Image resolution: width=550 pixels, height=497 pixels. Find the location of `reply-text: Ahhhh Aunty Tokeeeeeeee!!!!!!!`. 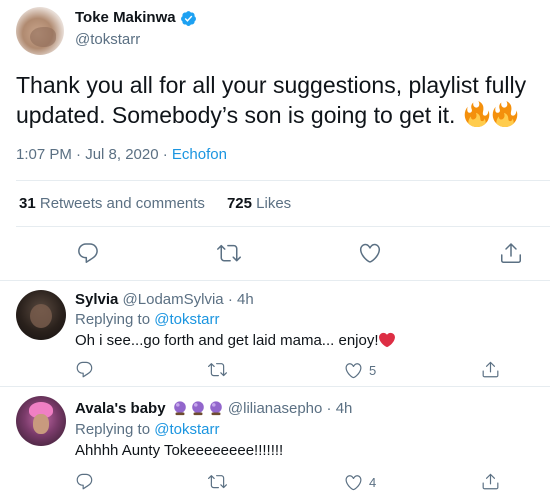

reply-text: Ahhhh Aunty Tokeeeeeeee!!!!!!! is located at coordinates (179, 450).